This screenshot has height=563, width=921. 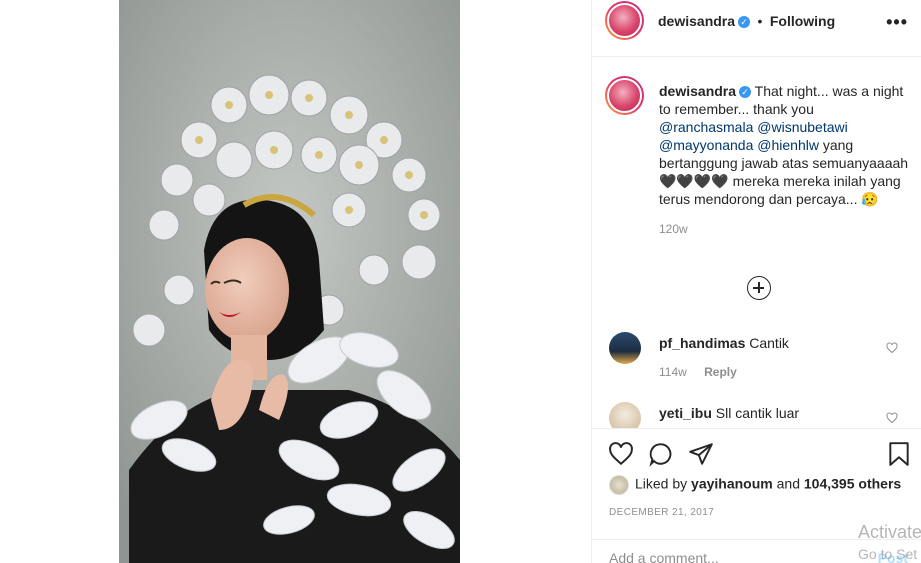 I want to click on caption-time: 120w, so click(x=784, y=229).